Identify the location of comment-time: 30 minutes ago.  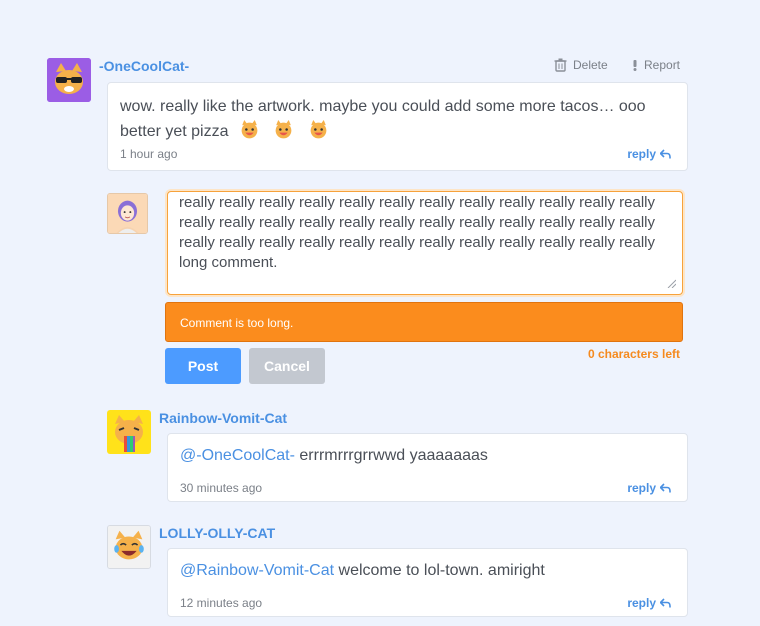
(221, 488).